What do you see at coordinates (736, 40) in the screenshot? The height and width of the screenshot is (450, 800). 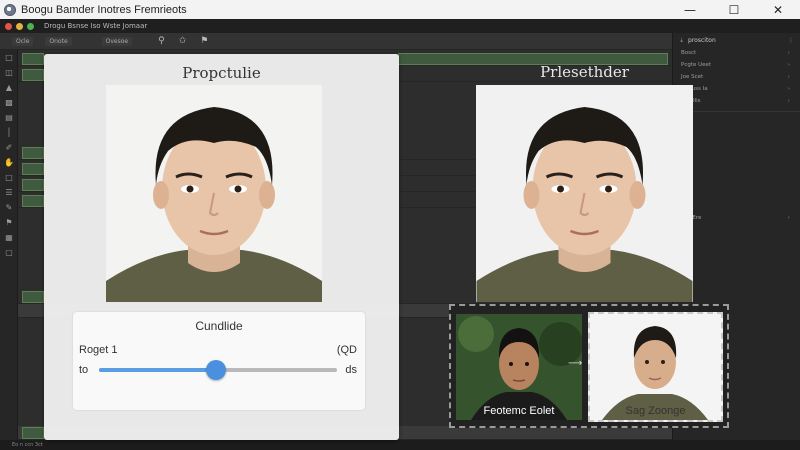 I see `panel-header: ⇣ prosciton ⋮` at bounding box center [736, 40].